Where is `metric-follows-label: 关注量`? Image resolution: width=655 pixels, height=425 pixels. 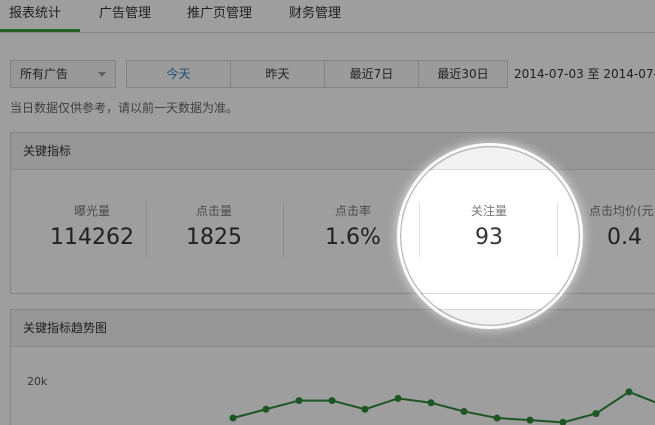 metric-follows-label: 关注量 is located at coordinates (488, 211).